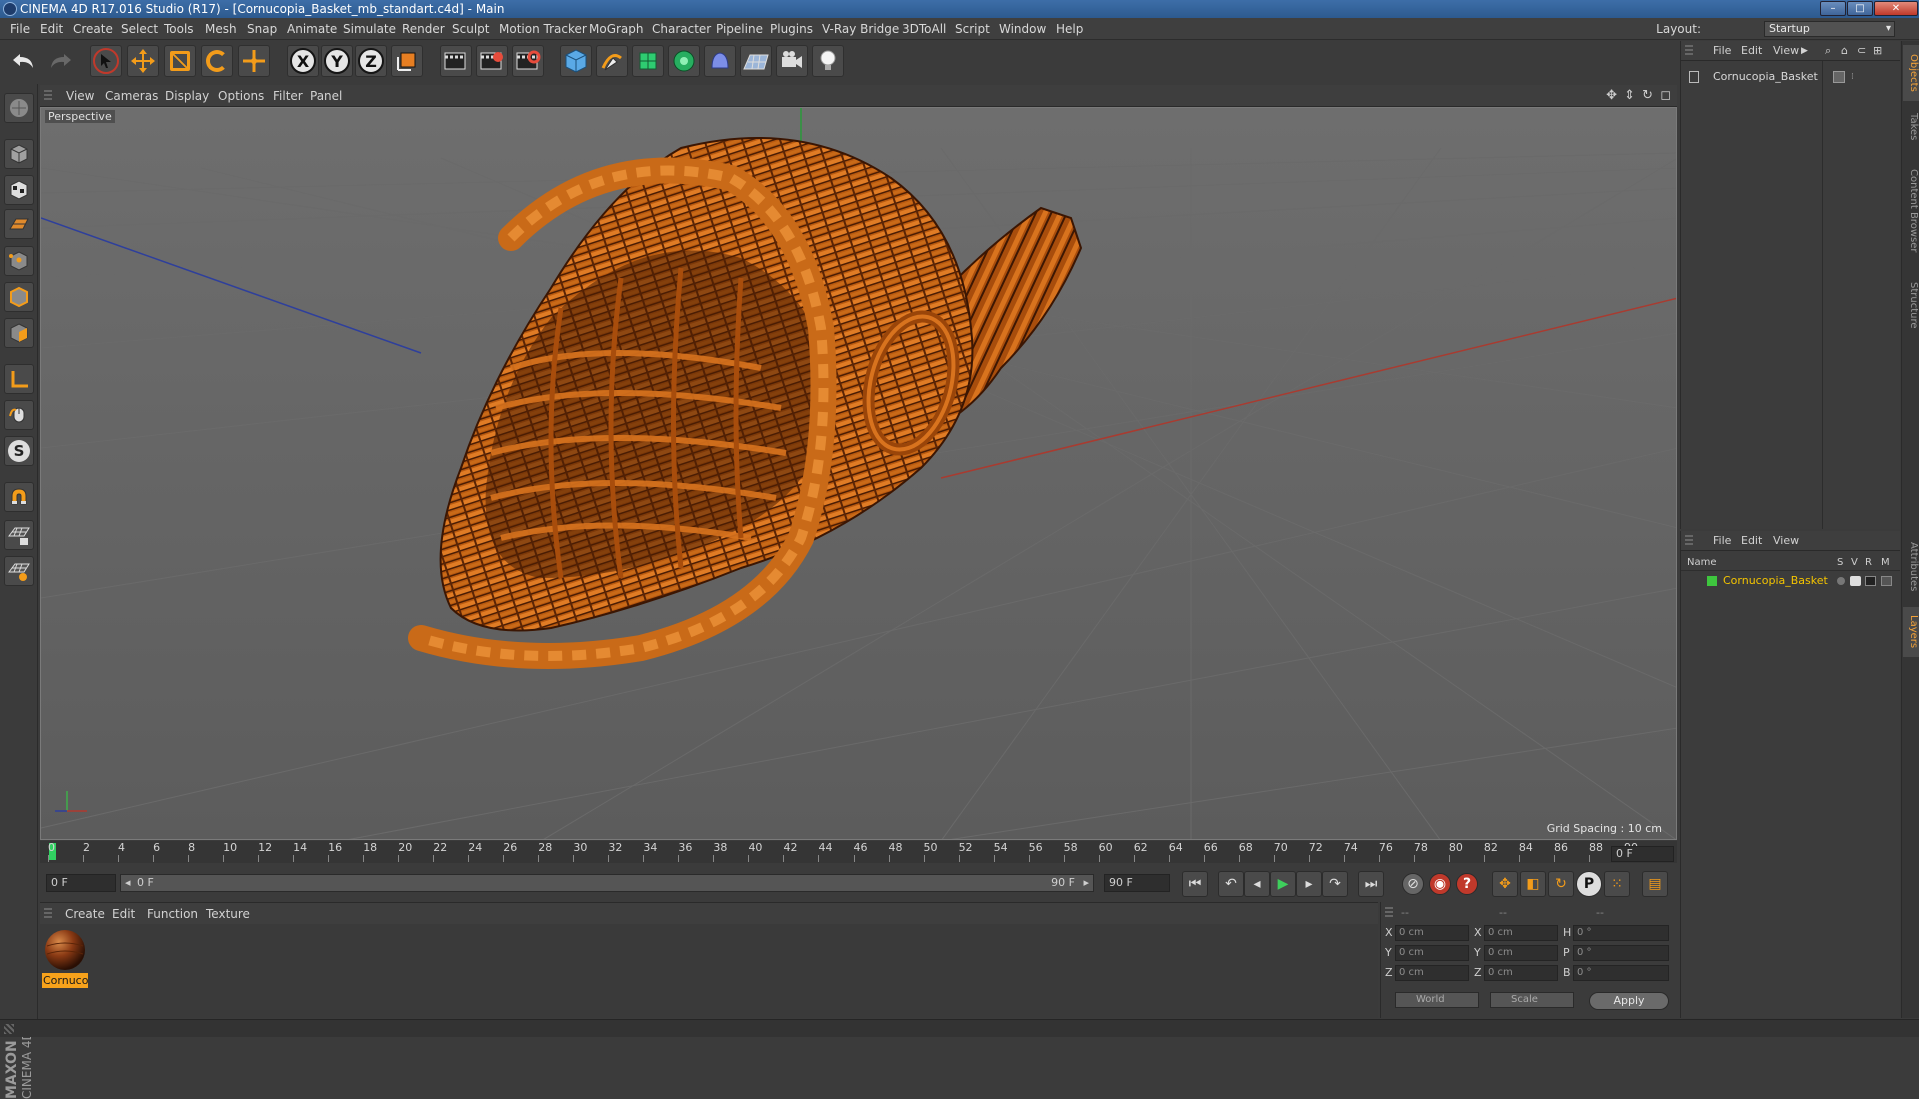 The height and width of the screenshot is (1099, 1919). What do you see at coordinates (1655, 884) in the screenshot?
I see `timeline-window-icon: ▤` at bounding box center [1655, 884].